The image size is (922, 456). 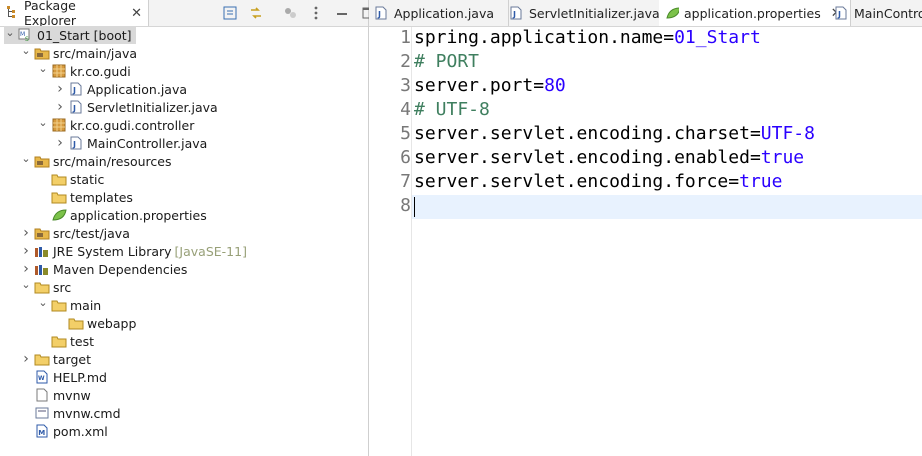 What do you see at coordinates (136, 13) in the screenshot?
I see `close-icon: ✕` at bounding box center [136, 13].